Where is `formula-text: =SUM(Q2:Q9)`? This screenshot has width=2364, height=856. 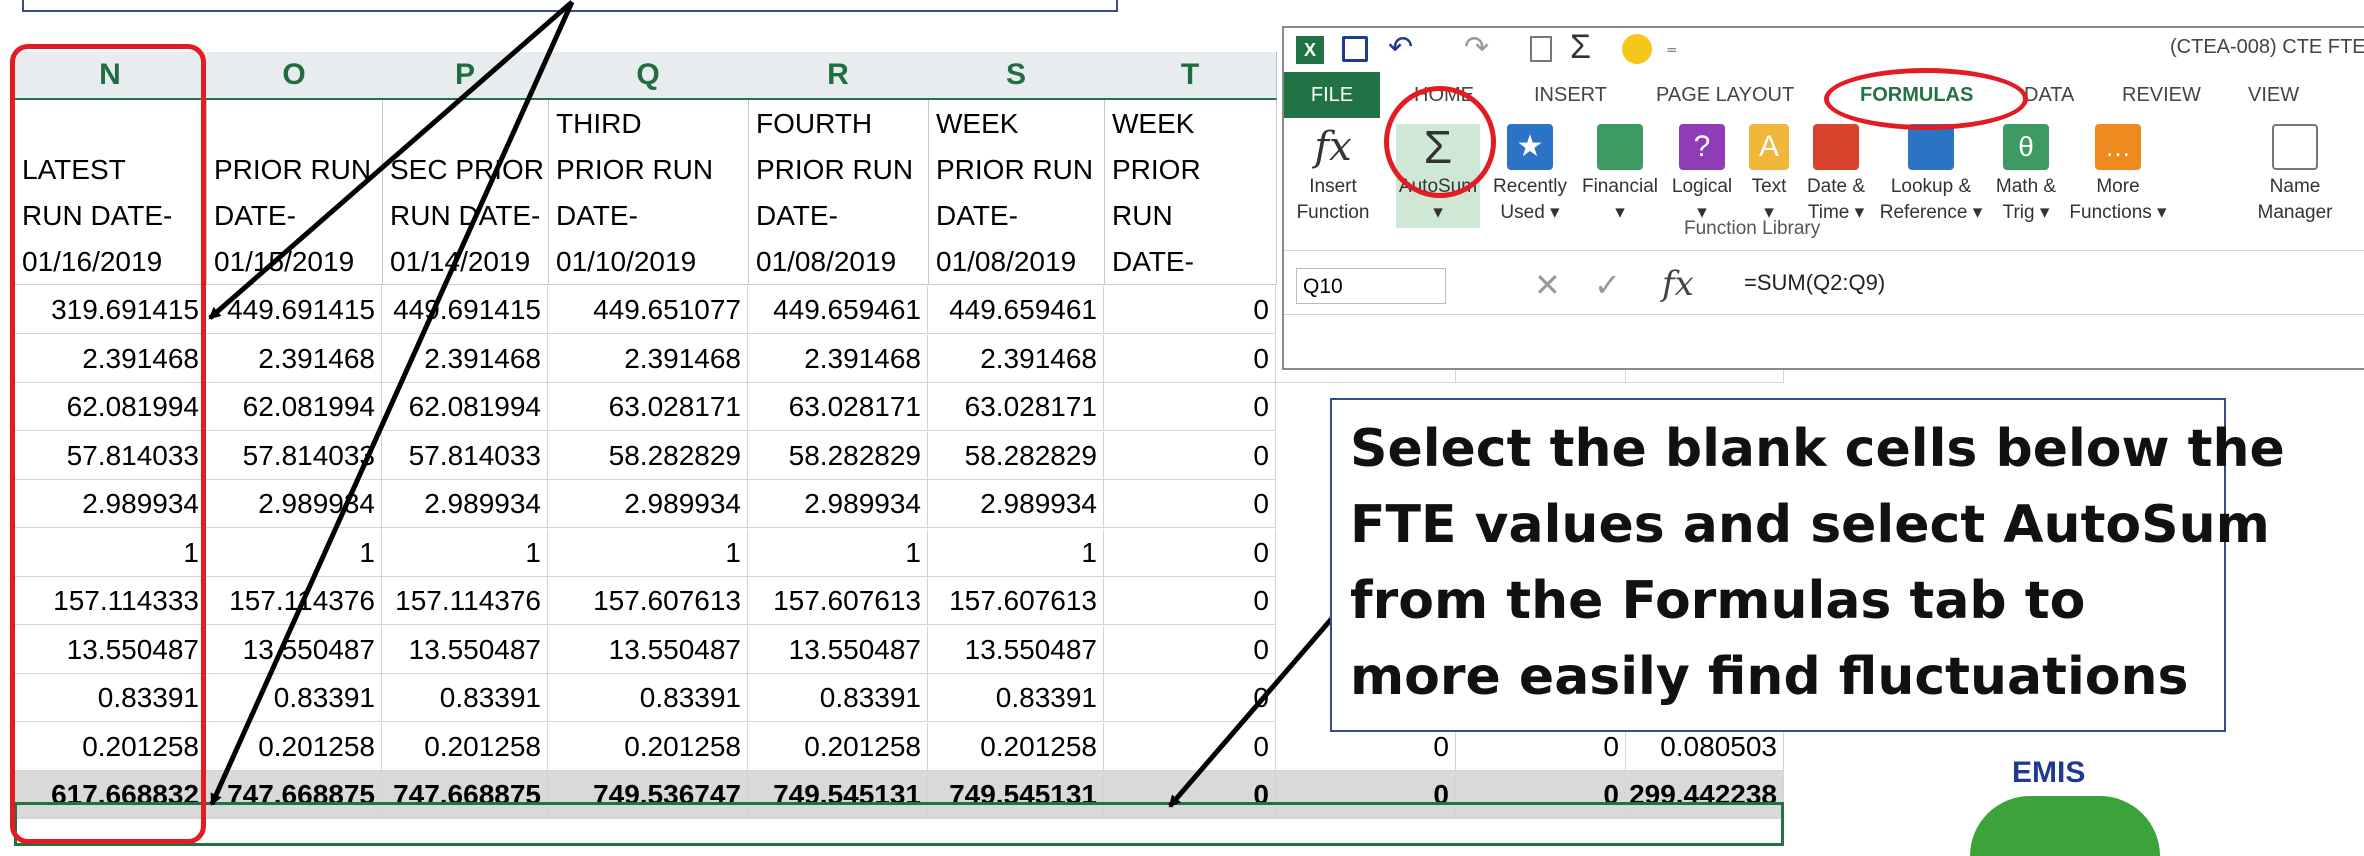
formula-text: =SUM(Q2:Q9) is located at coordinates (1814, 283).